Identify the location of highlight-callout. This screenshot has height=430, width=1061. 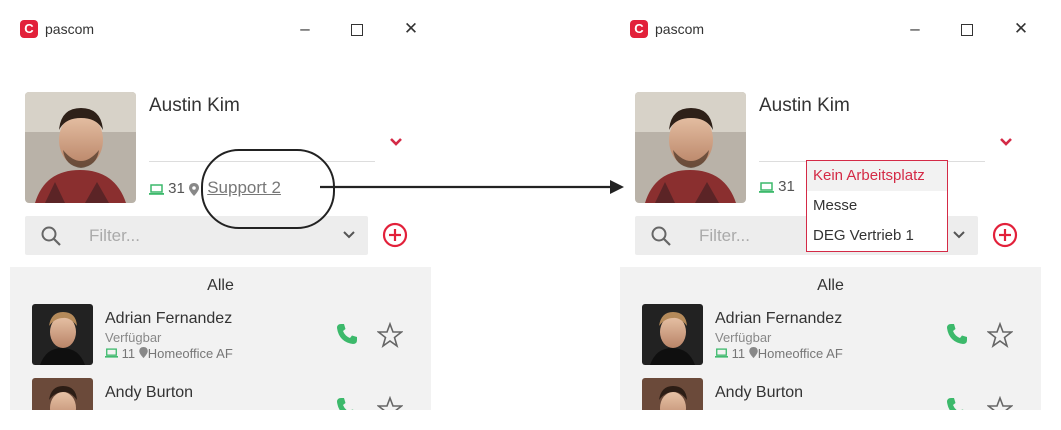
(268, 189).